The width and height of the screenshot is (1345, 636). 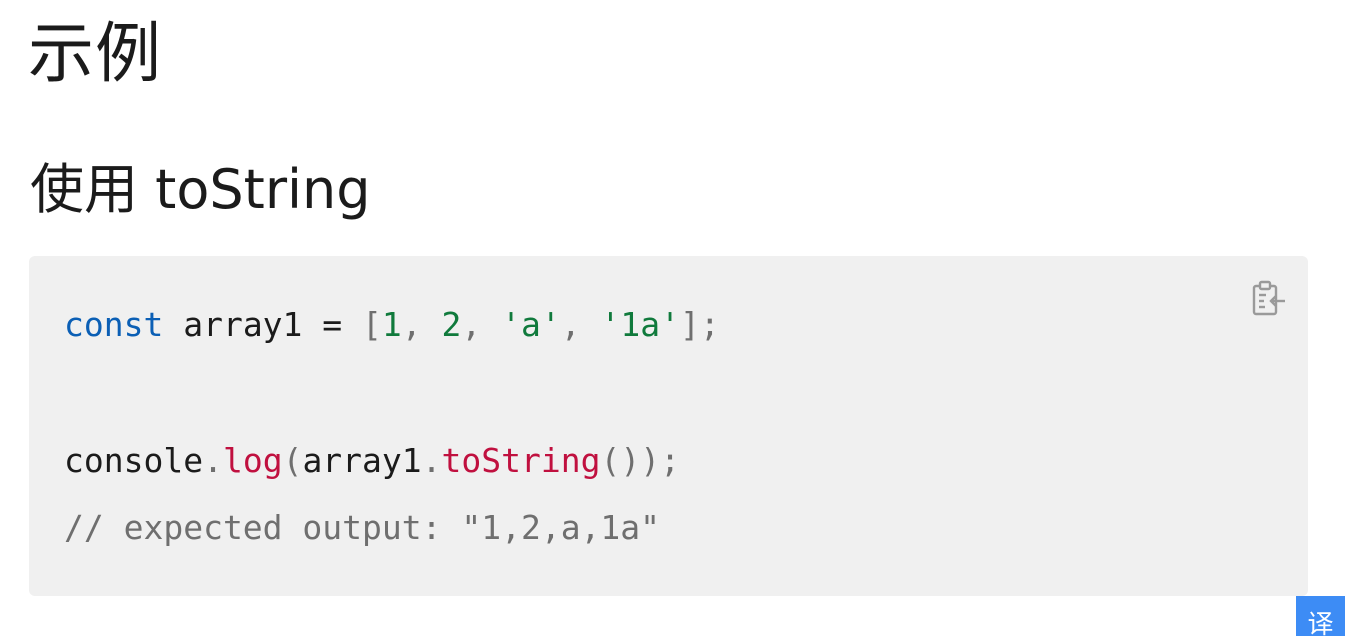 What do you see at coordinates (372, 324) in the screenshot?
I see `code-punctuation: [` at bounding box center [372, 324].